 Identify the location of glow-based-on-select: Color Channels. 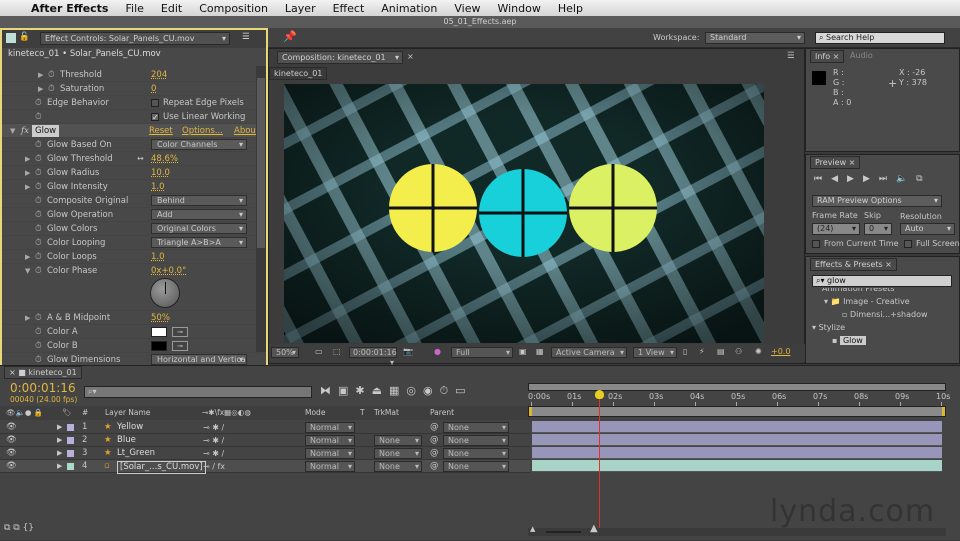
(199, 144).